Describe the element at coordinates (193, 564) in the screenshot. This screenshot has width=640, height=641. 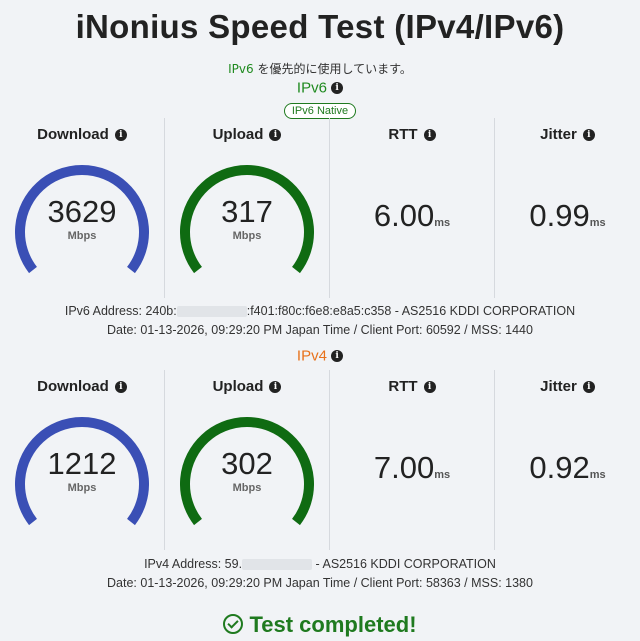
I see `ipv4-address-prefix: IPv4 Address: 59.` at that location.